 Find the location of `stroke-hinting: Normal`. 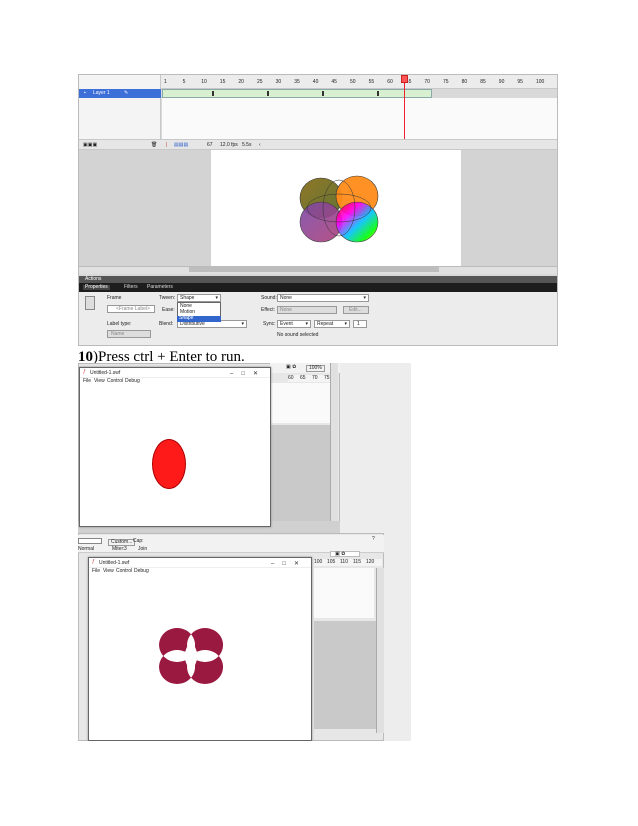

stroke-hinting: Normal is located at coordinates (86, 549).